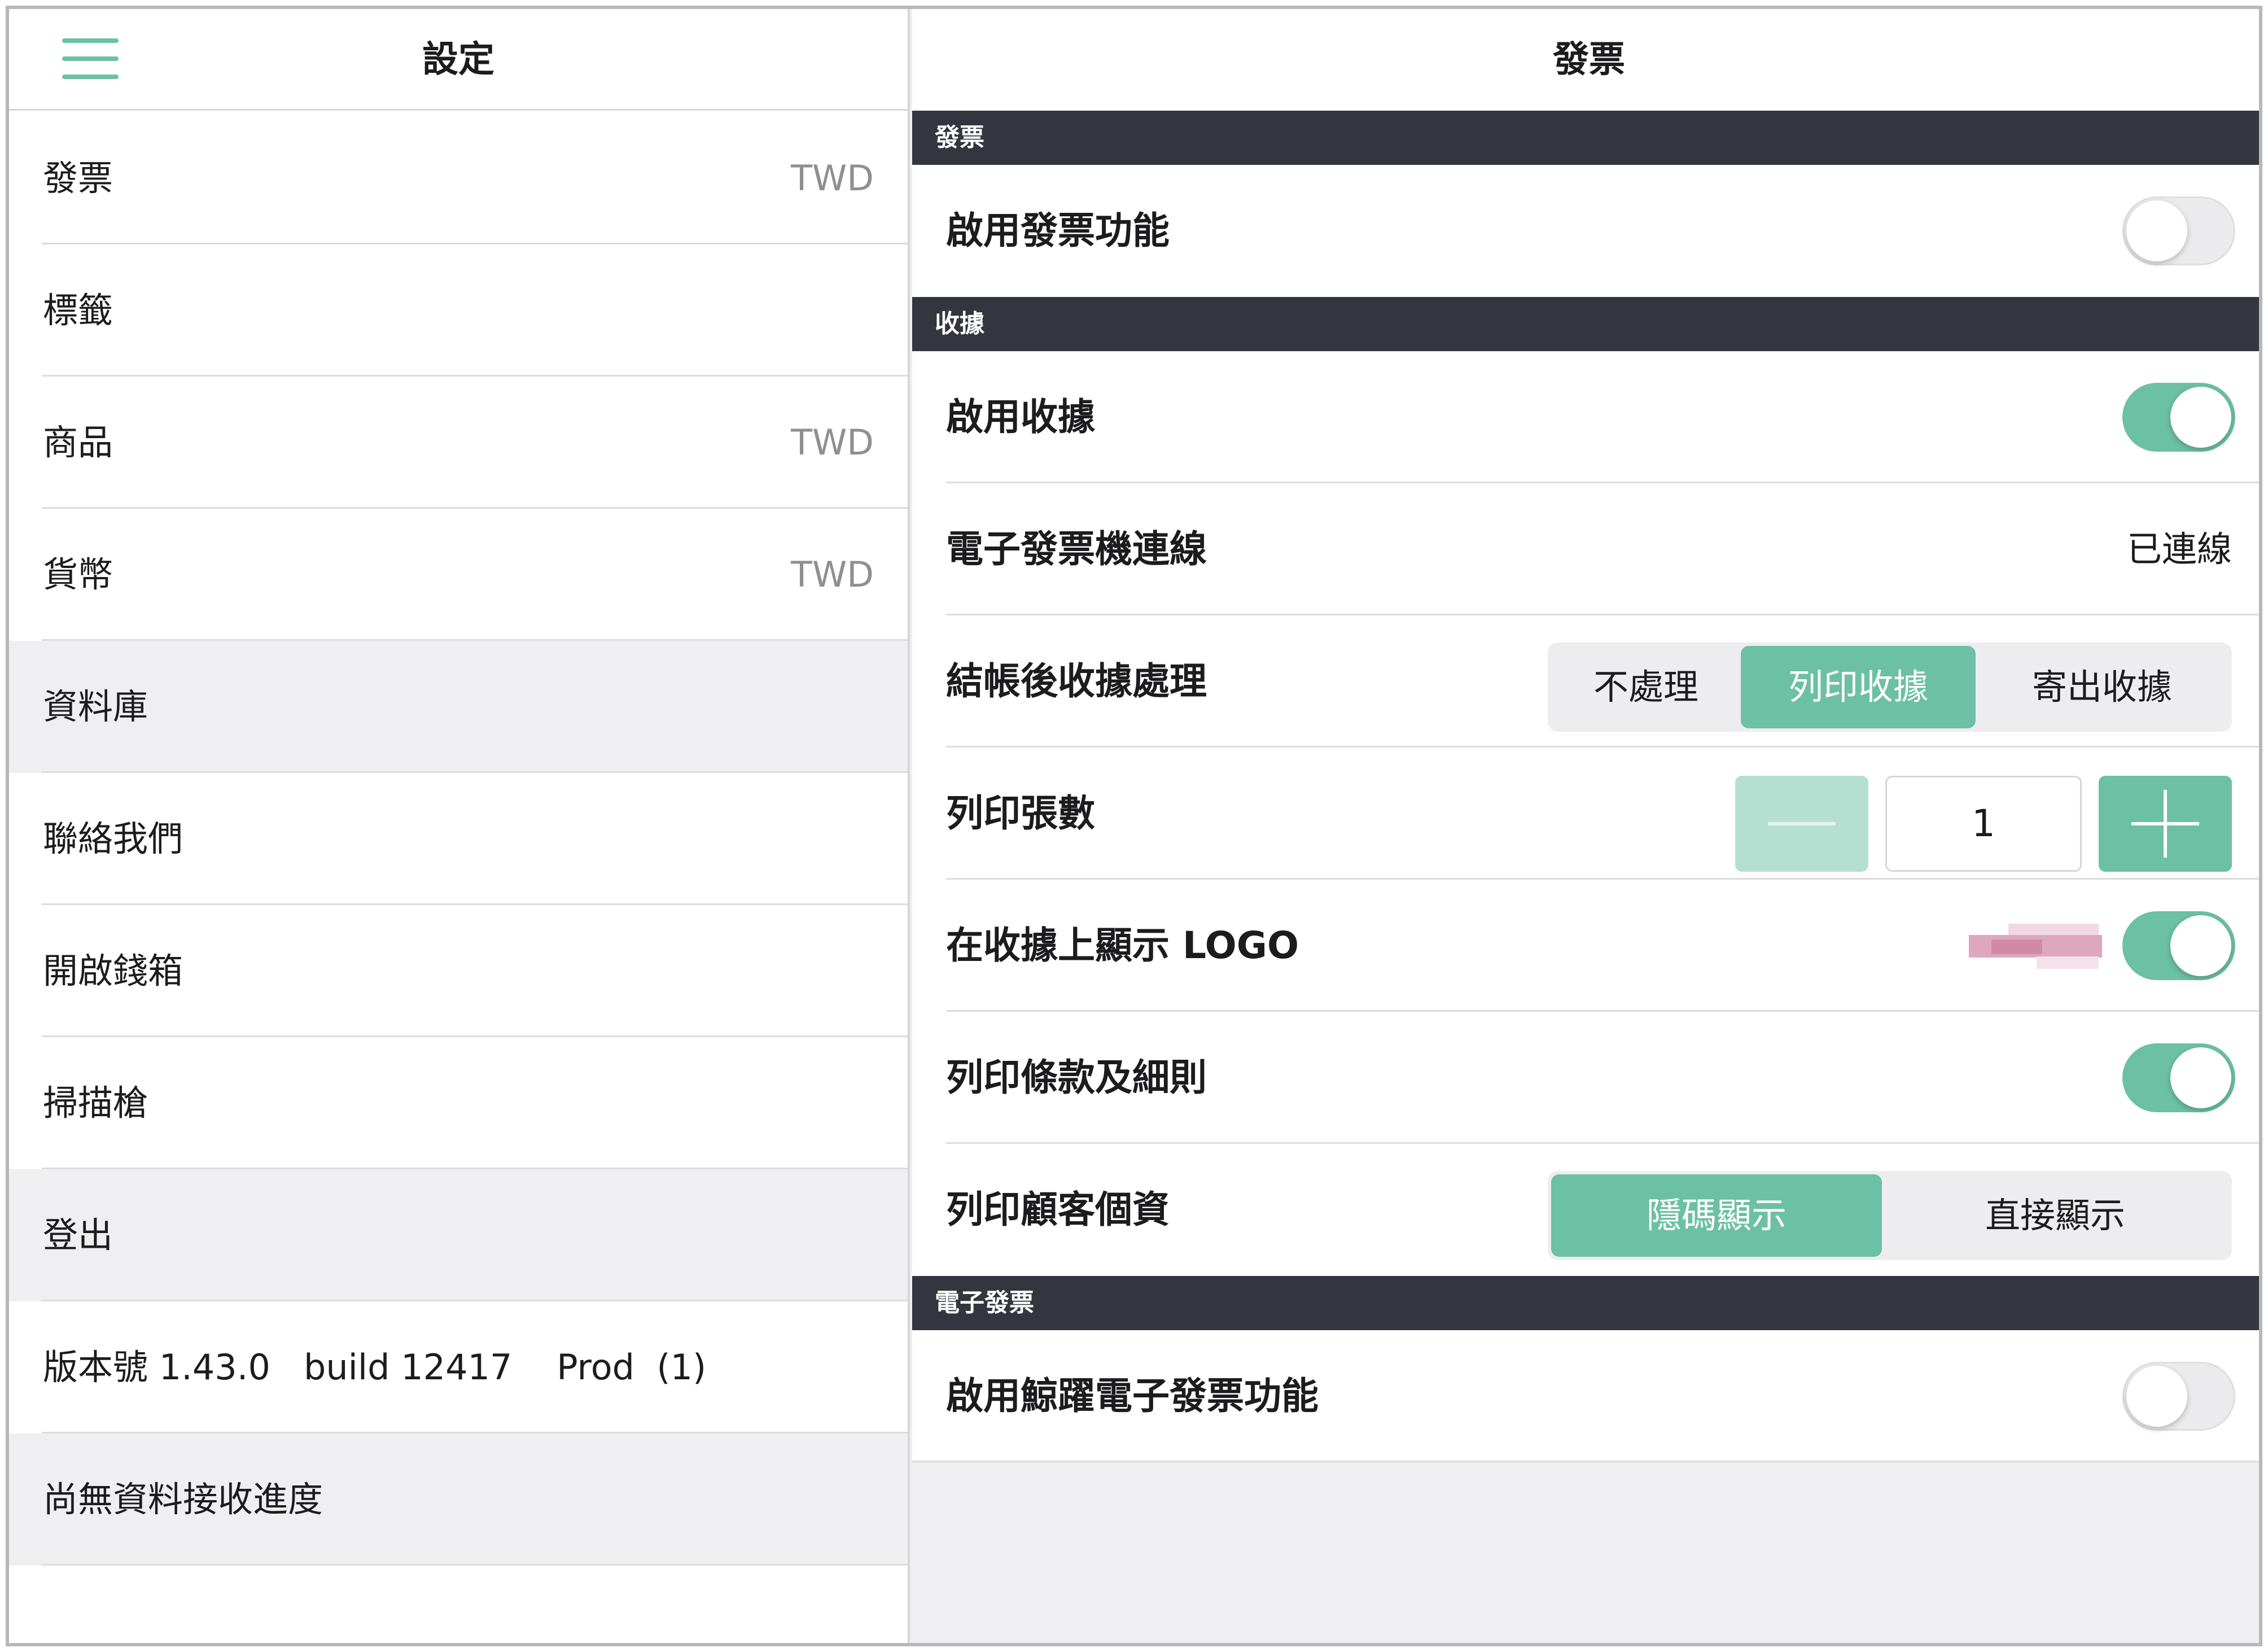 This screenshot has width=2268, height=1652. Describe the element at coordinates (2179, 549) in the screenshot. I see `connection-status: 已連線` at that location.